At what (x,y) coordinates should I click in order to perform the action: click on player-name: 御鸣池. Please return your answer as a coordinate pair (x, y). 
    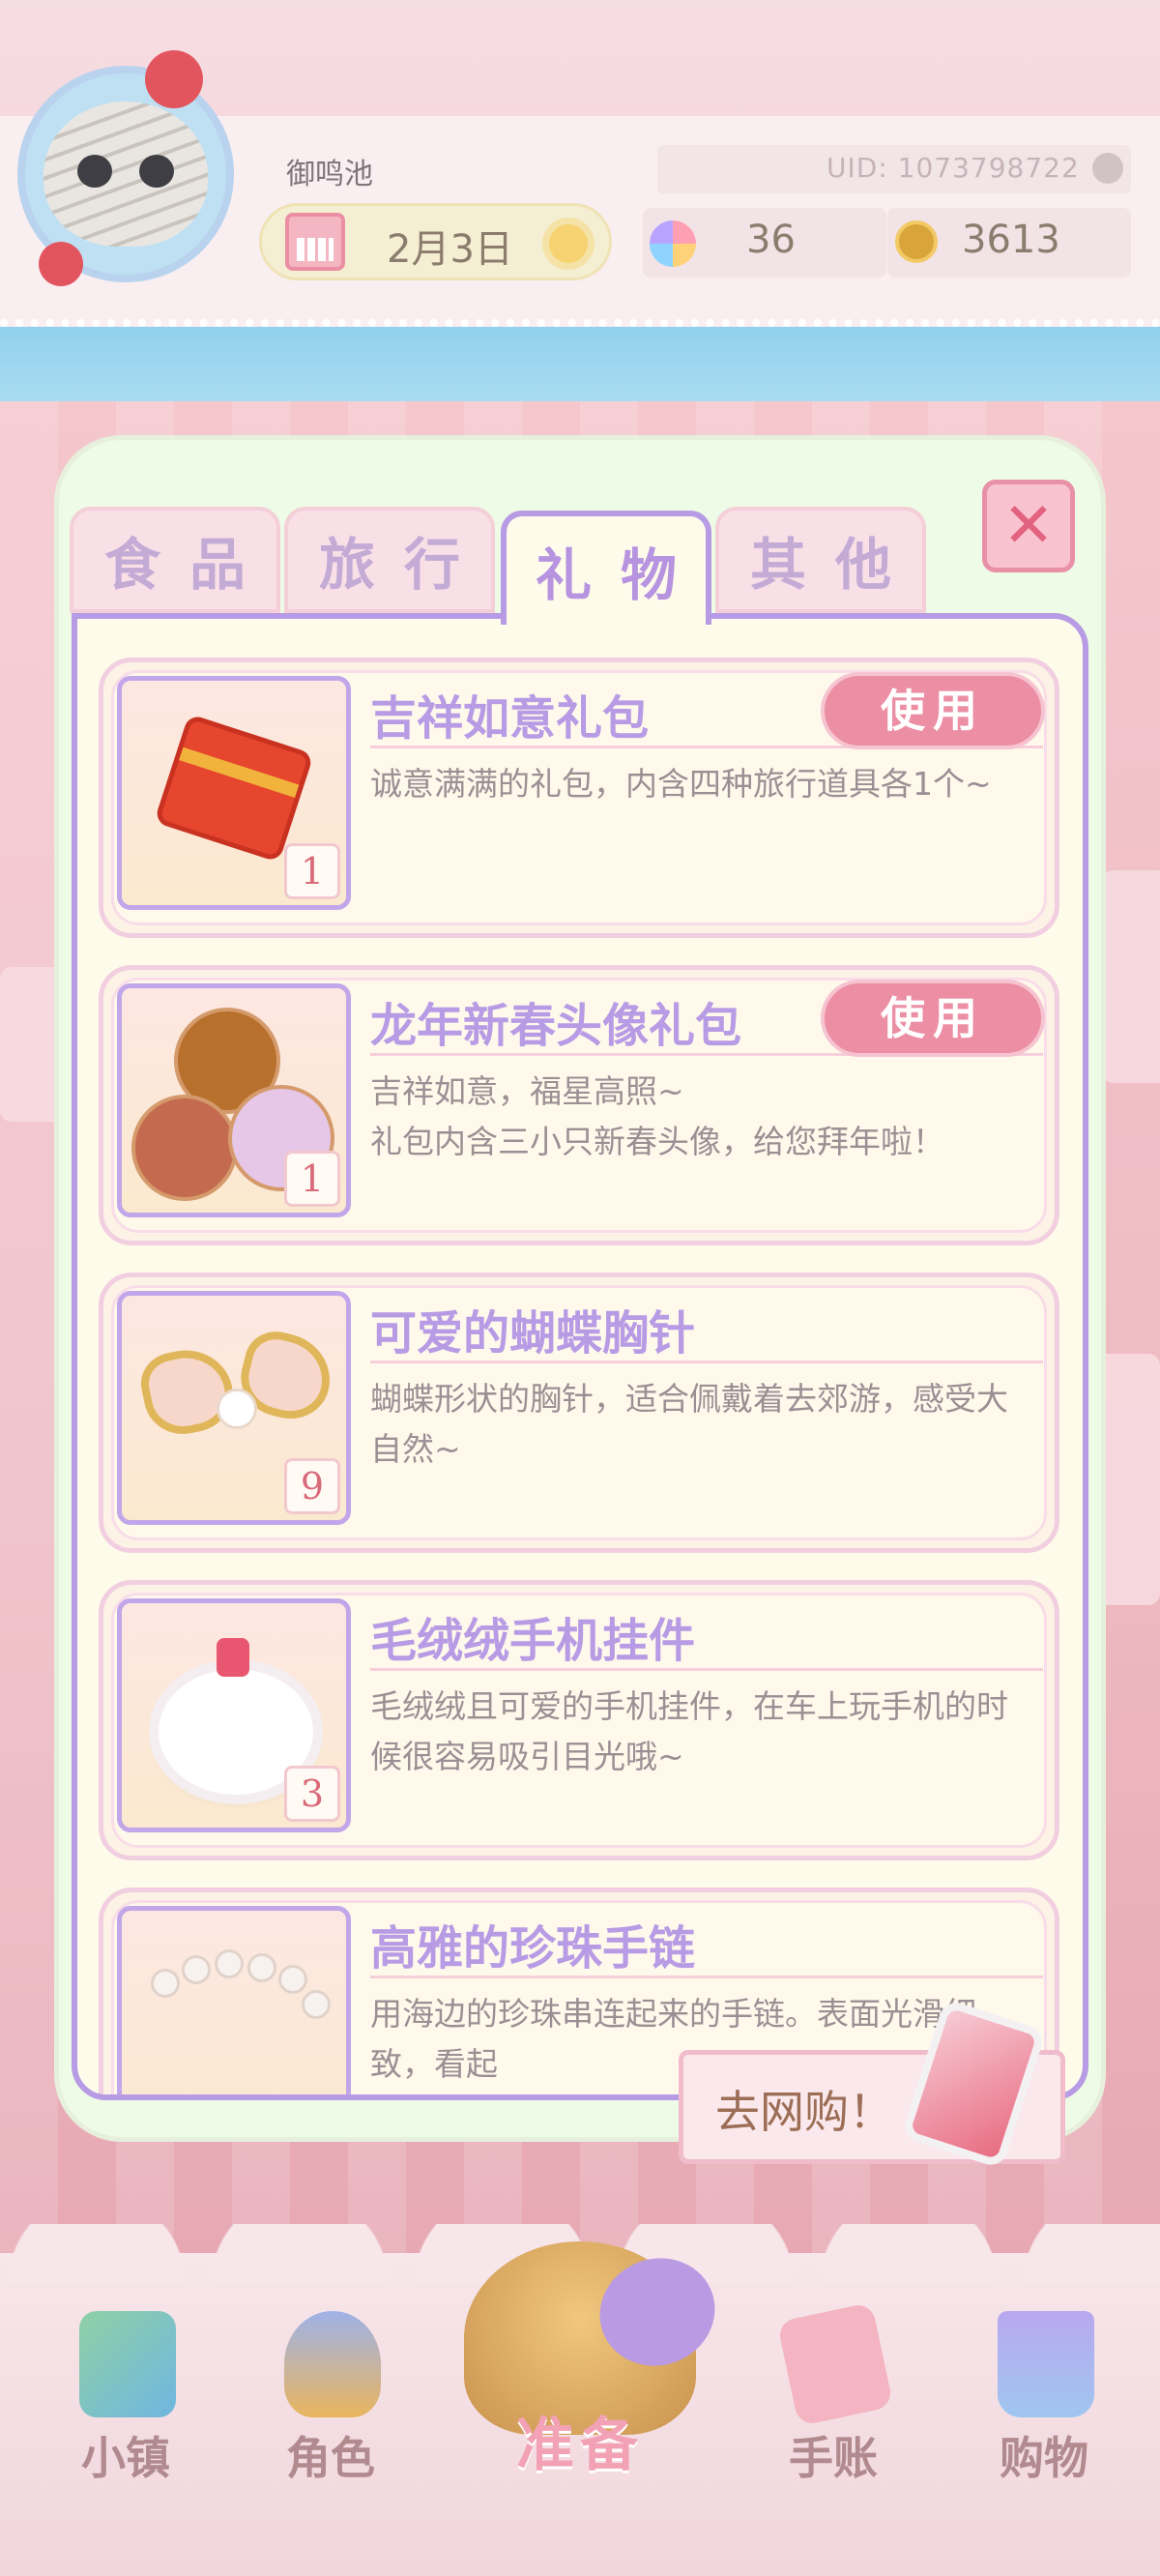
    Looking at the image, I should click on (329, 174).